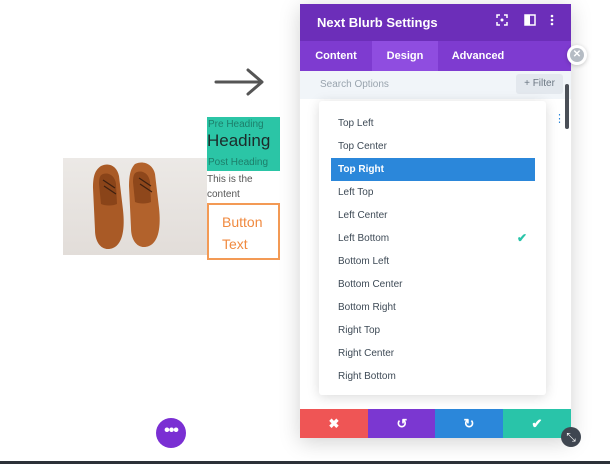 Image resolution: width=610 pixels, height=464 pixels. What do you see at coordinates (135, 206) in the screenshot?
I see `shoes-image` at bounding box center [135, 206].